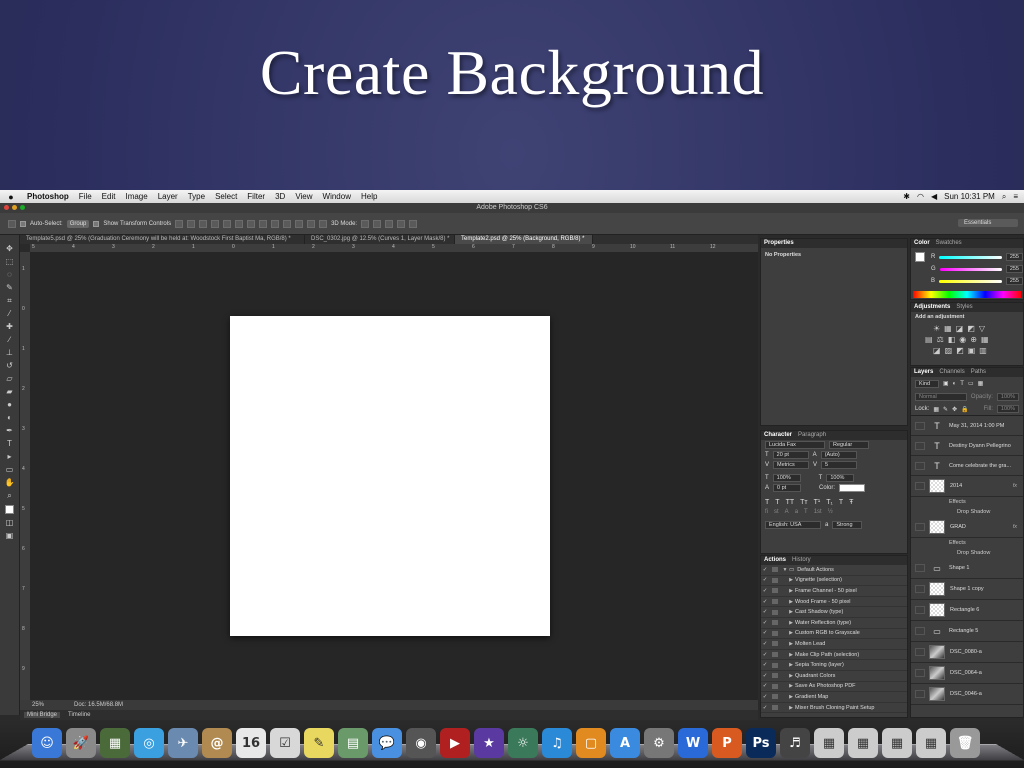 This screenshot has width=1024, height=768. I want to click on action-row: ✓ ▶ Frame Channel - 50 pixel, so click(834, 591).